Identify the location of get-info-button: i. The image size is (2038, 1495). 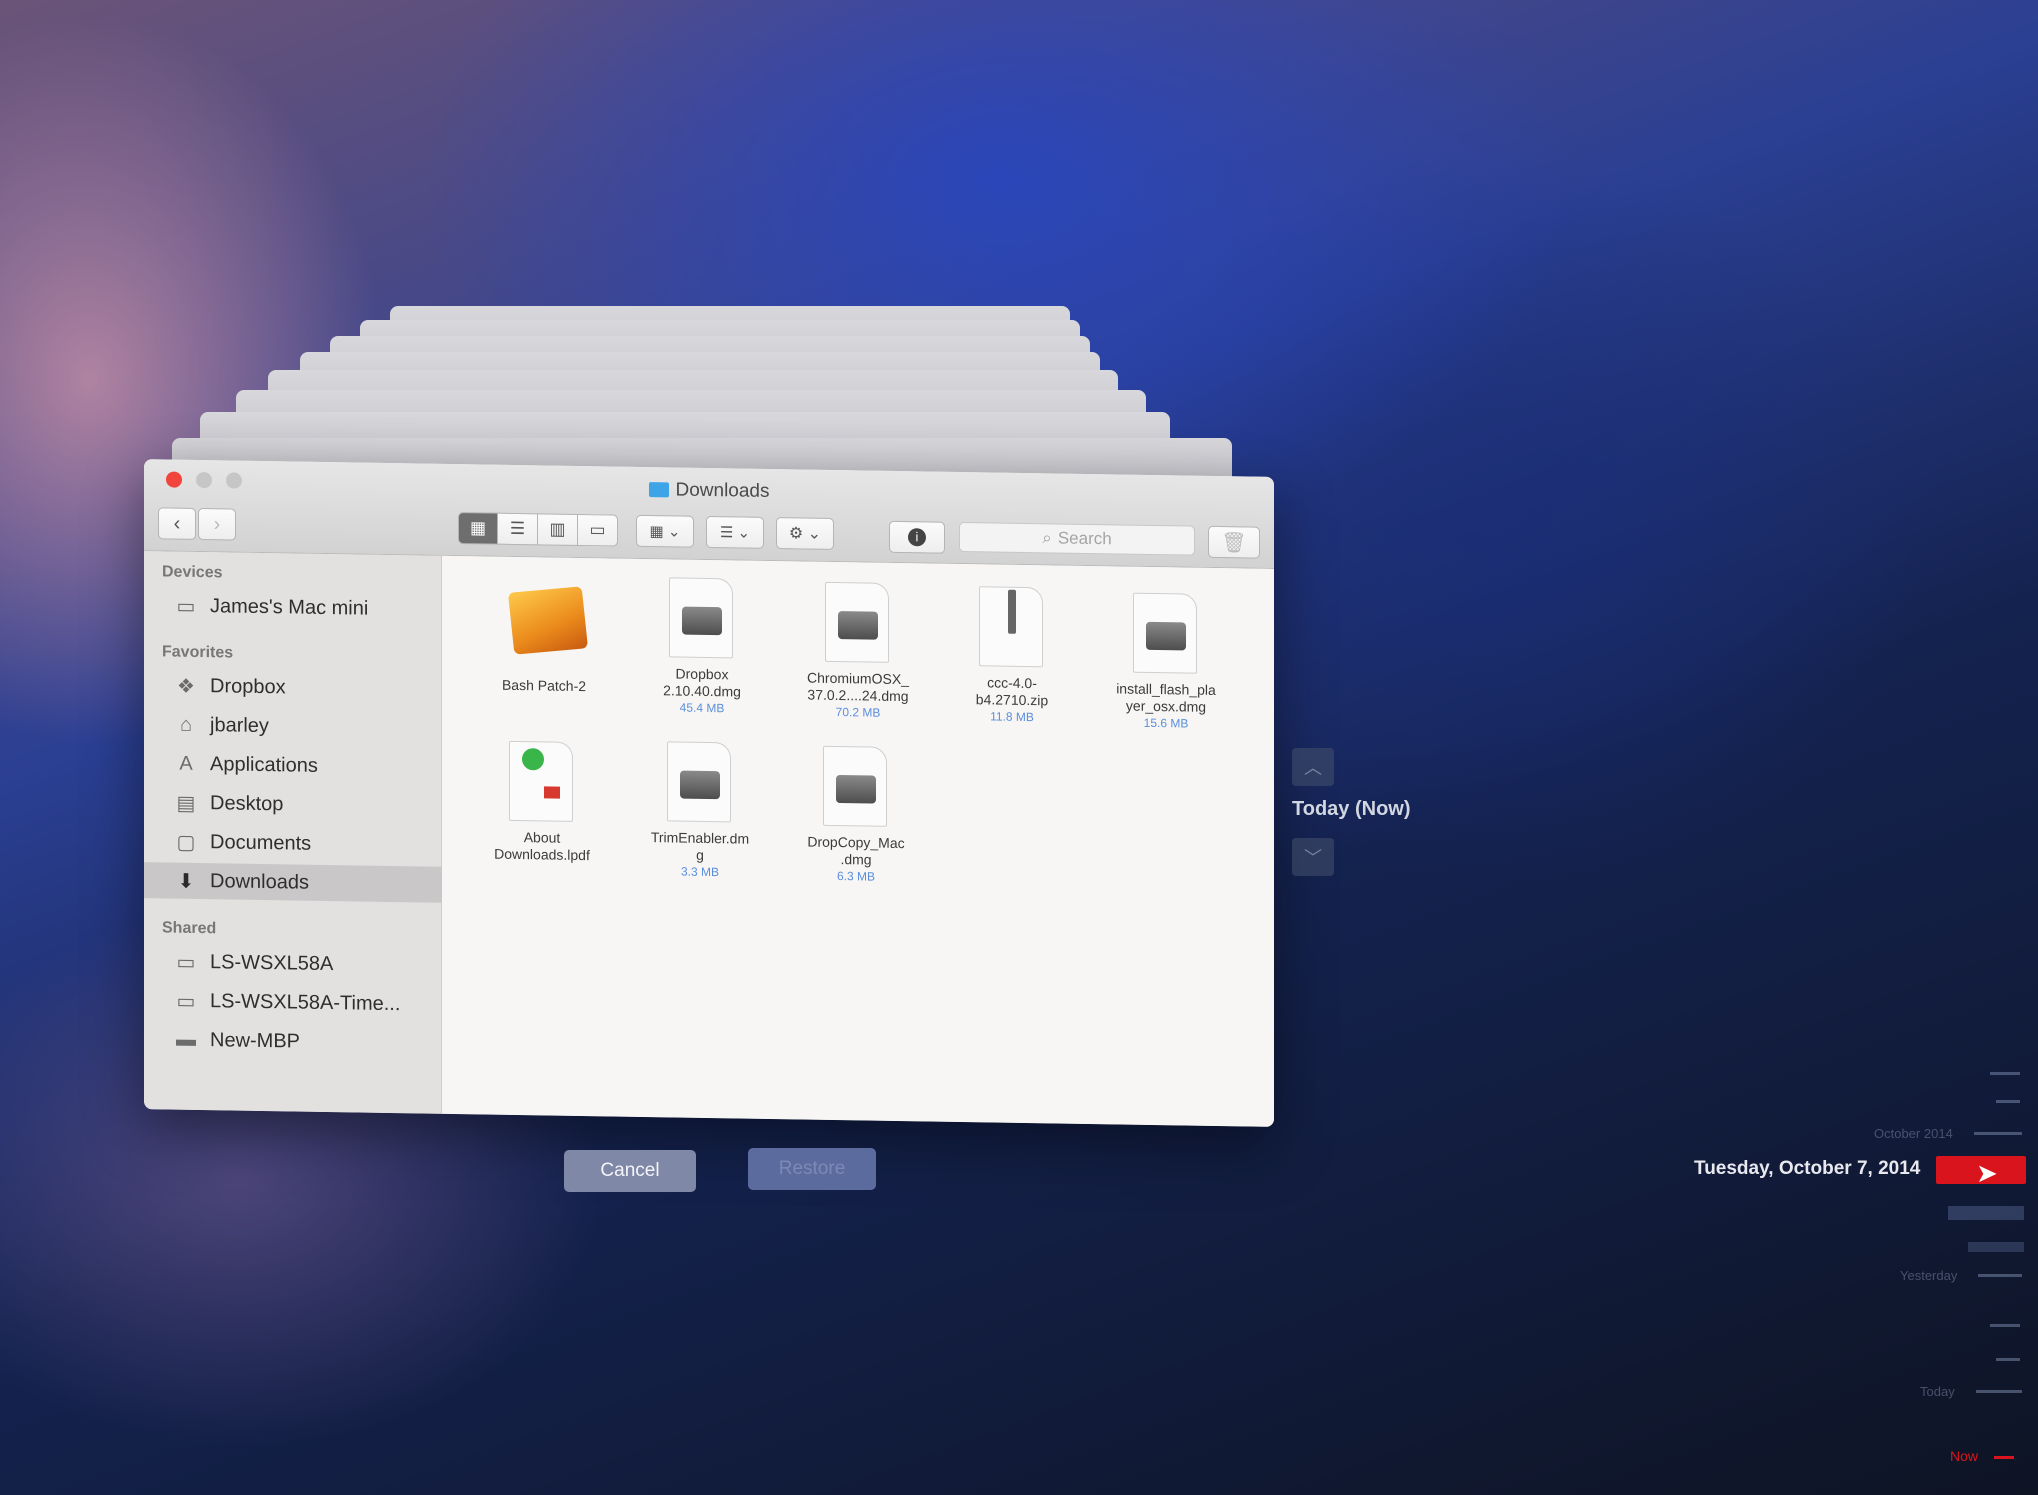
(917, 537).